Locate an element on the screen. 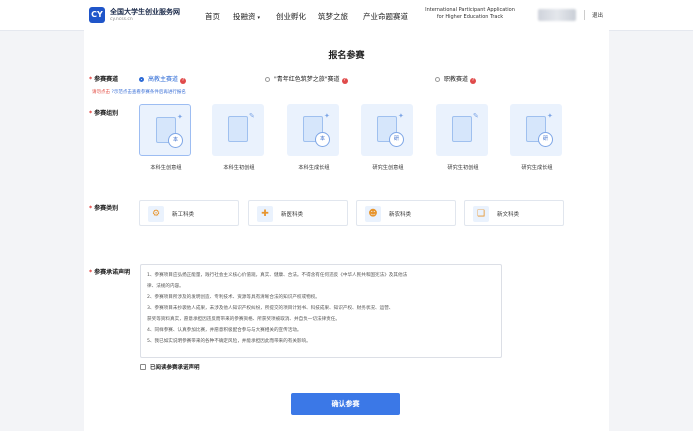 The height and width of the screenshot is (431, 693). category-agriculture: ☻ 新农科类 is located at coordinates (406, 213).